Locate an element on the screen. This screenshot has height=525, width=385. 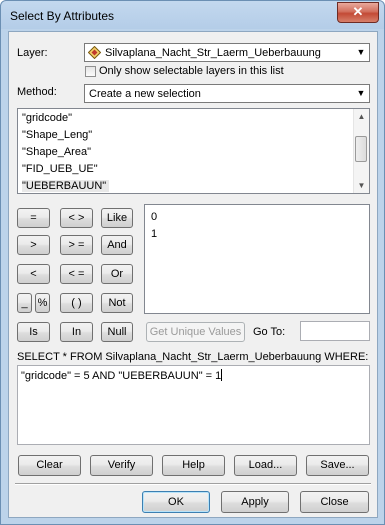
selectable-only-label: Only show selectable layers in this list is located at coordinates (191, 71).